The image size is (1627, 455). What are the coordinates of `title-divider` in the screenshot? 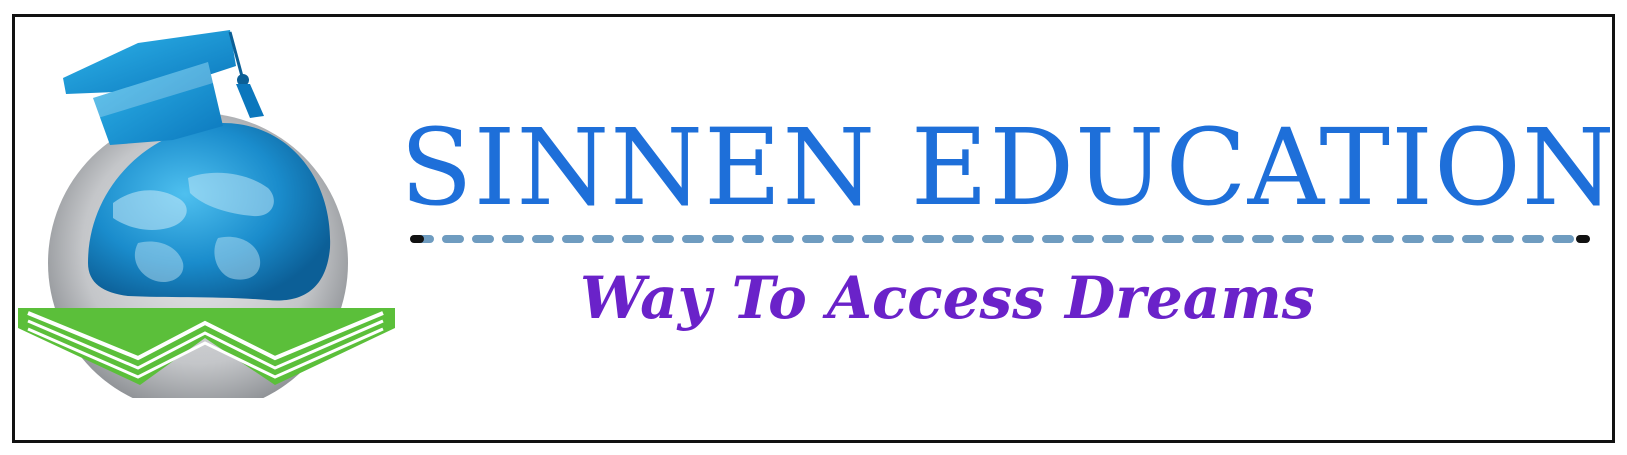 It's located at (1000, 239).